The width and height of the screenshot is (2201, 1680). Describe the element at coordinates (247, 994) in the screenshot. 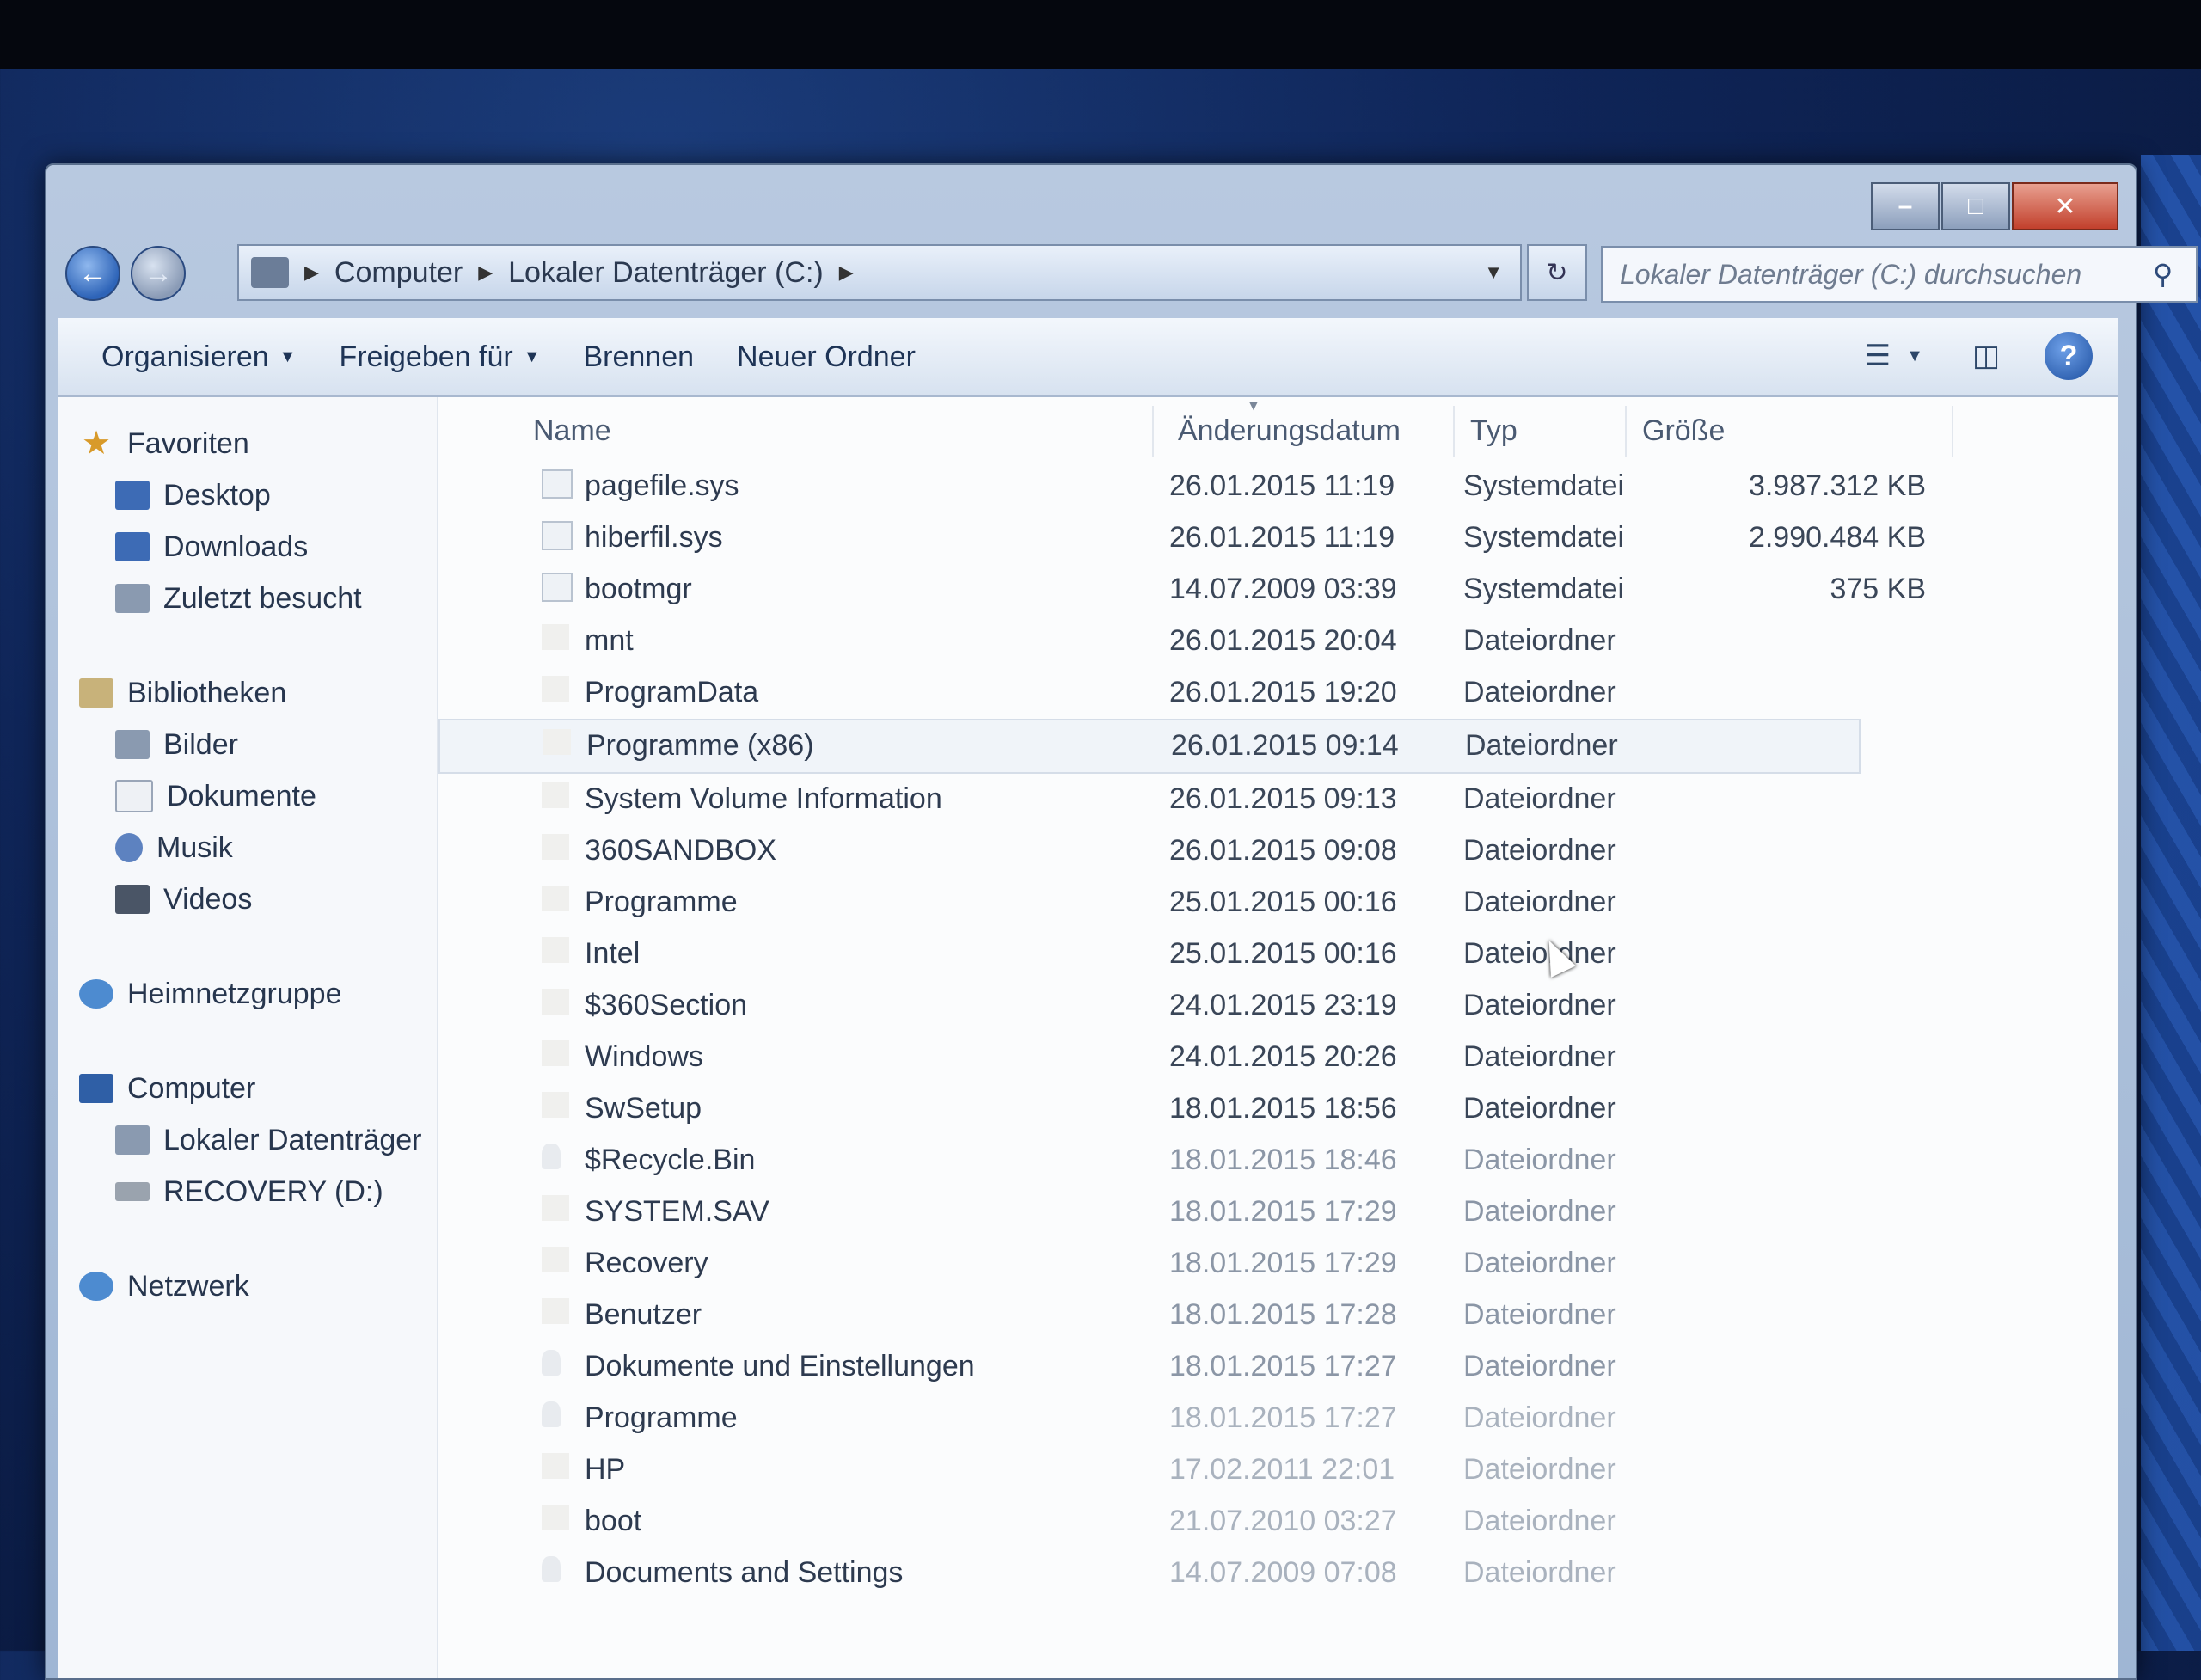

I see `sidebar-item-homegroup: Heimnetzgruppe` at that location.